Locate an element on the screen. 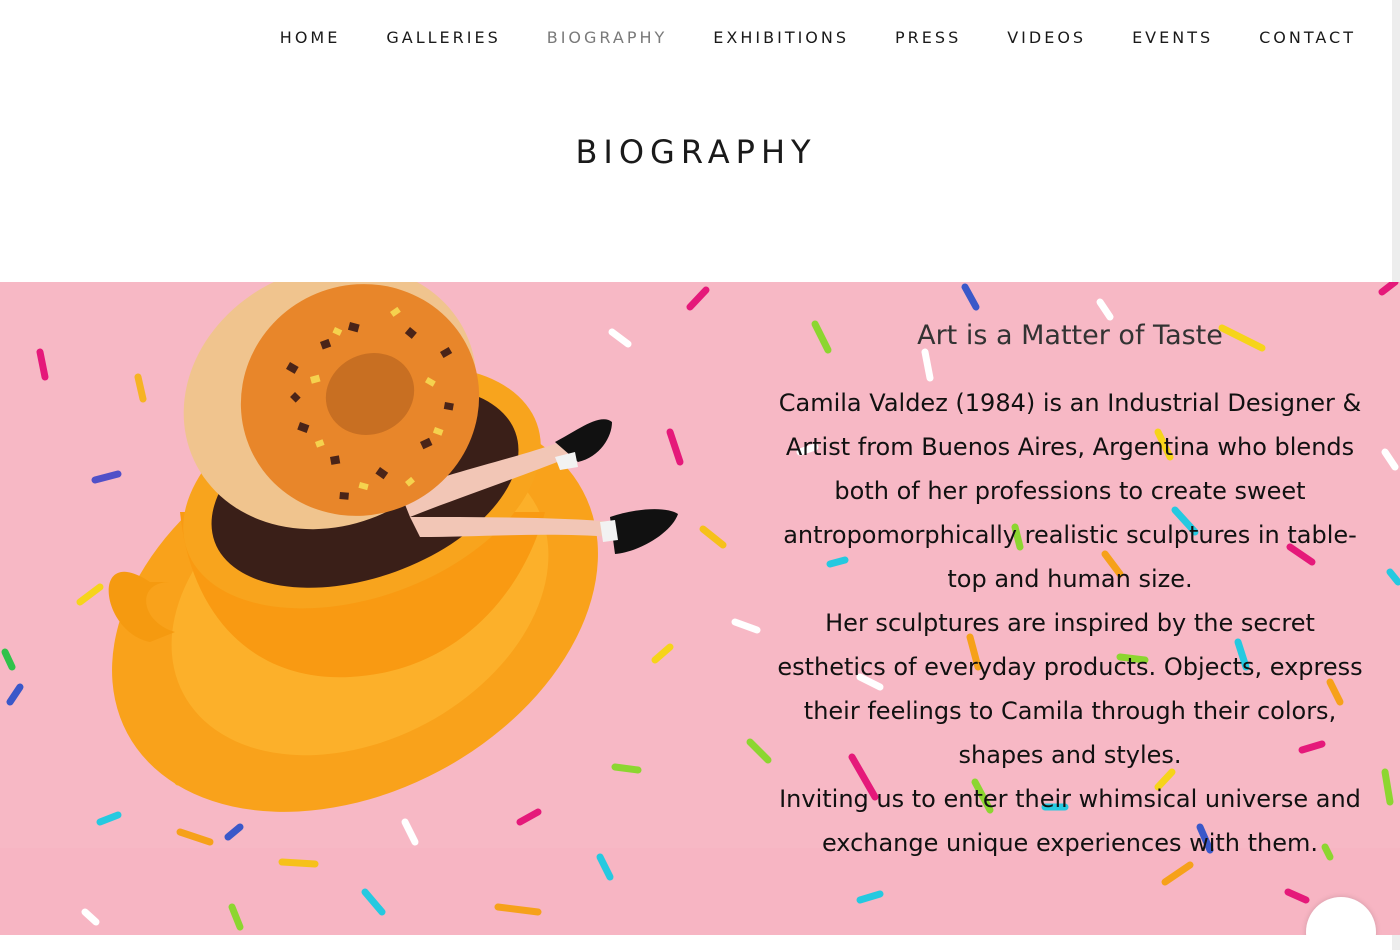 Image resolution: width=1400 pixels, height=950 pixels. nav-biography: BIOGRAPHY is located at coordinates (607, 38).